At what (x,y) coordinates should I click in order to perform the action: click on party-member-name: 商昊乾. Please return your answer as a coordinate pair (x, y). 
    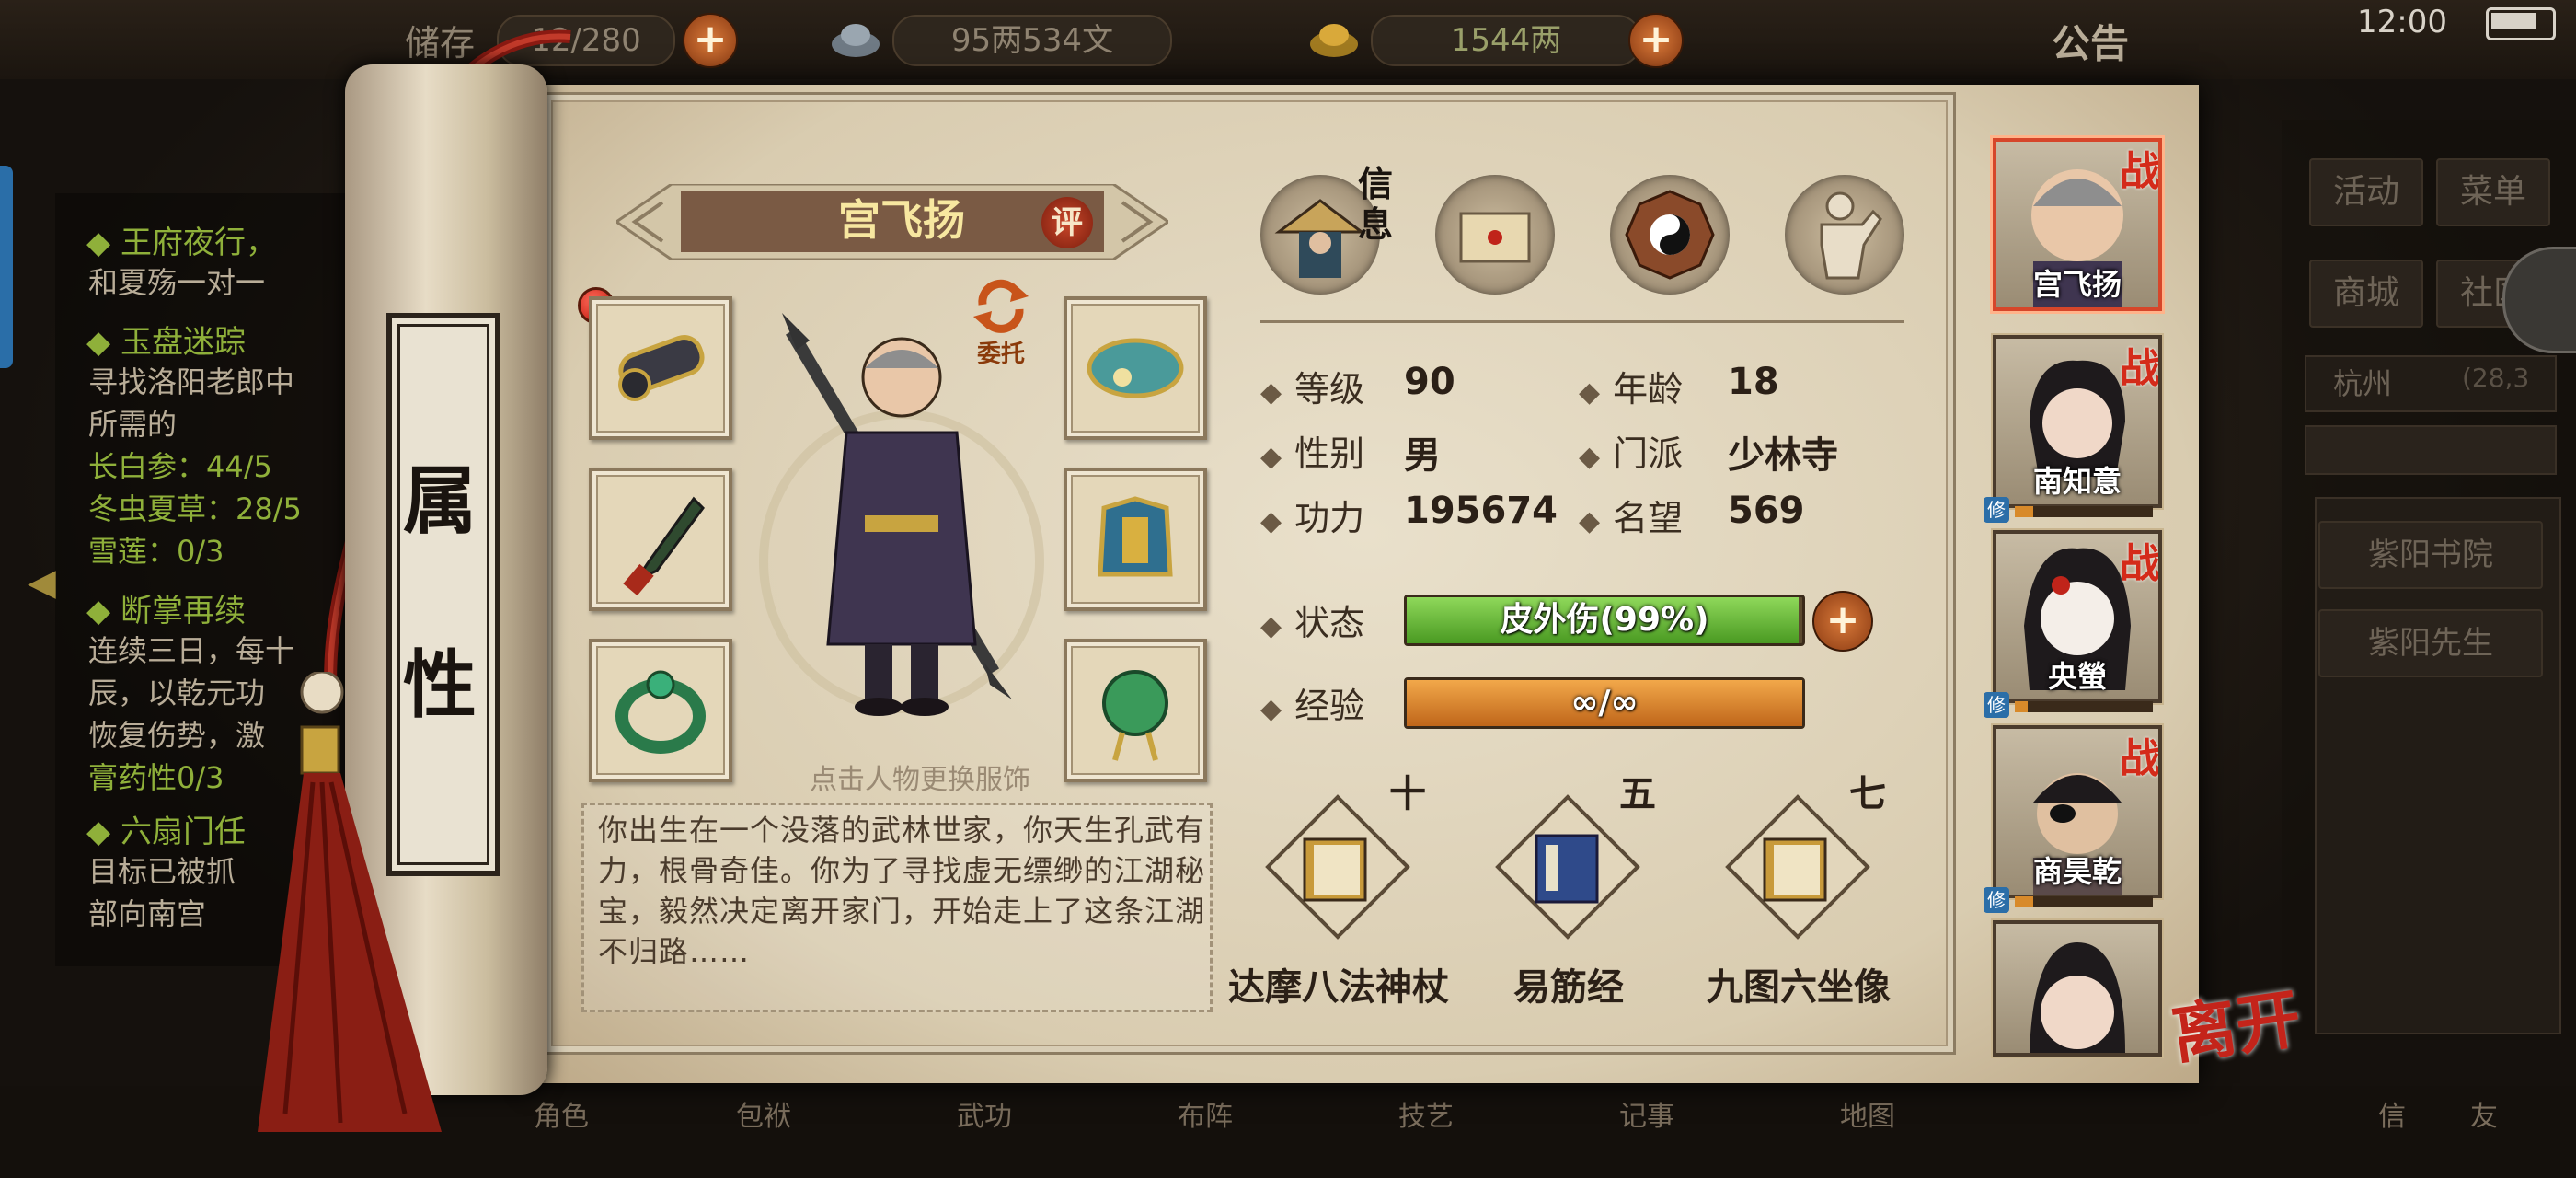
    Looking at the image, I should click on (2077, 871).